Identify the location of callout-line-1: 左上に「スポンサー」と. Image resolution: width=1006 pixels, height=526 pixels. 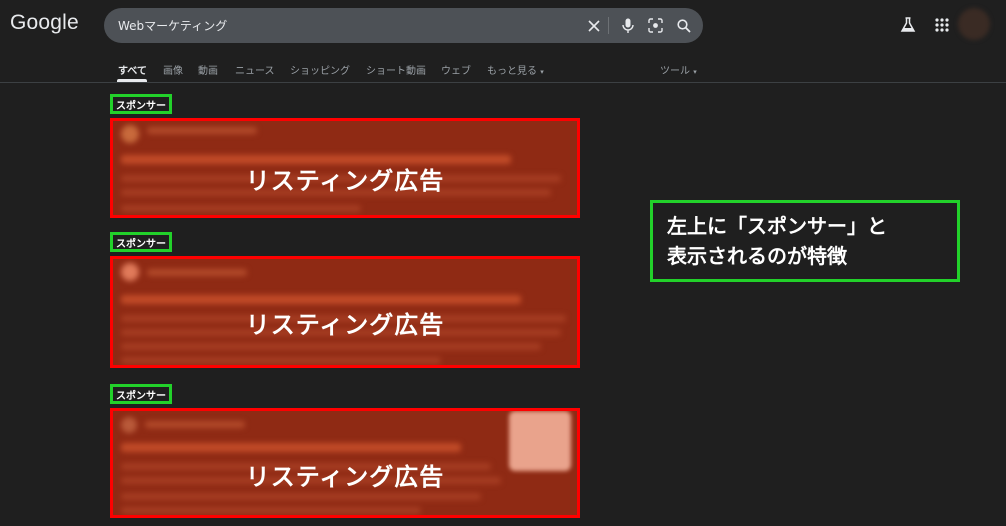
(777, 226).